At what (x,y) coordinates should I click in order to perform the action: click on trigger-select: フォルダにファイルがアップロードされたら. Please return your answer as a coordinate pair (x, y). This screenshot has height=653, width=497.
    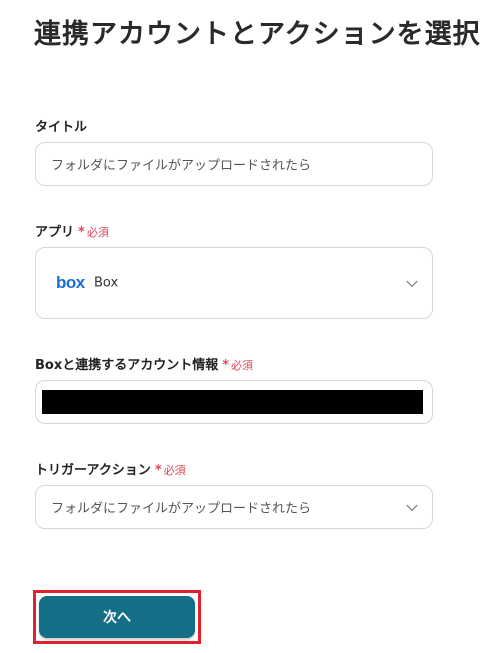
    Looking at the image, I should click on (234, 507).